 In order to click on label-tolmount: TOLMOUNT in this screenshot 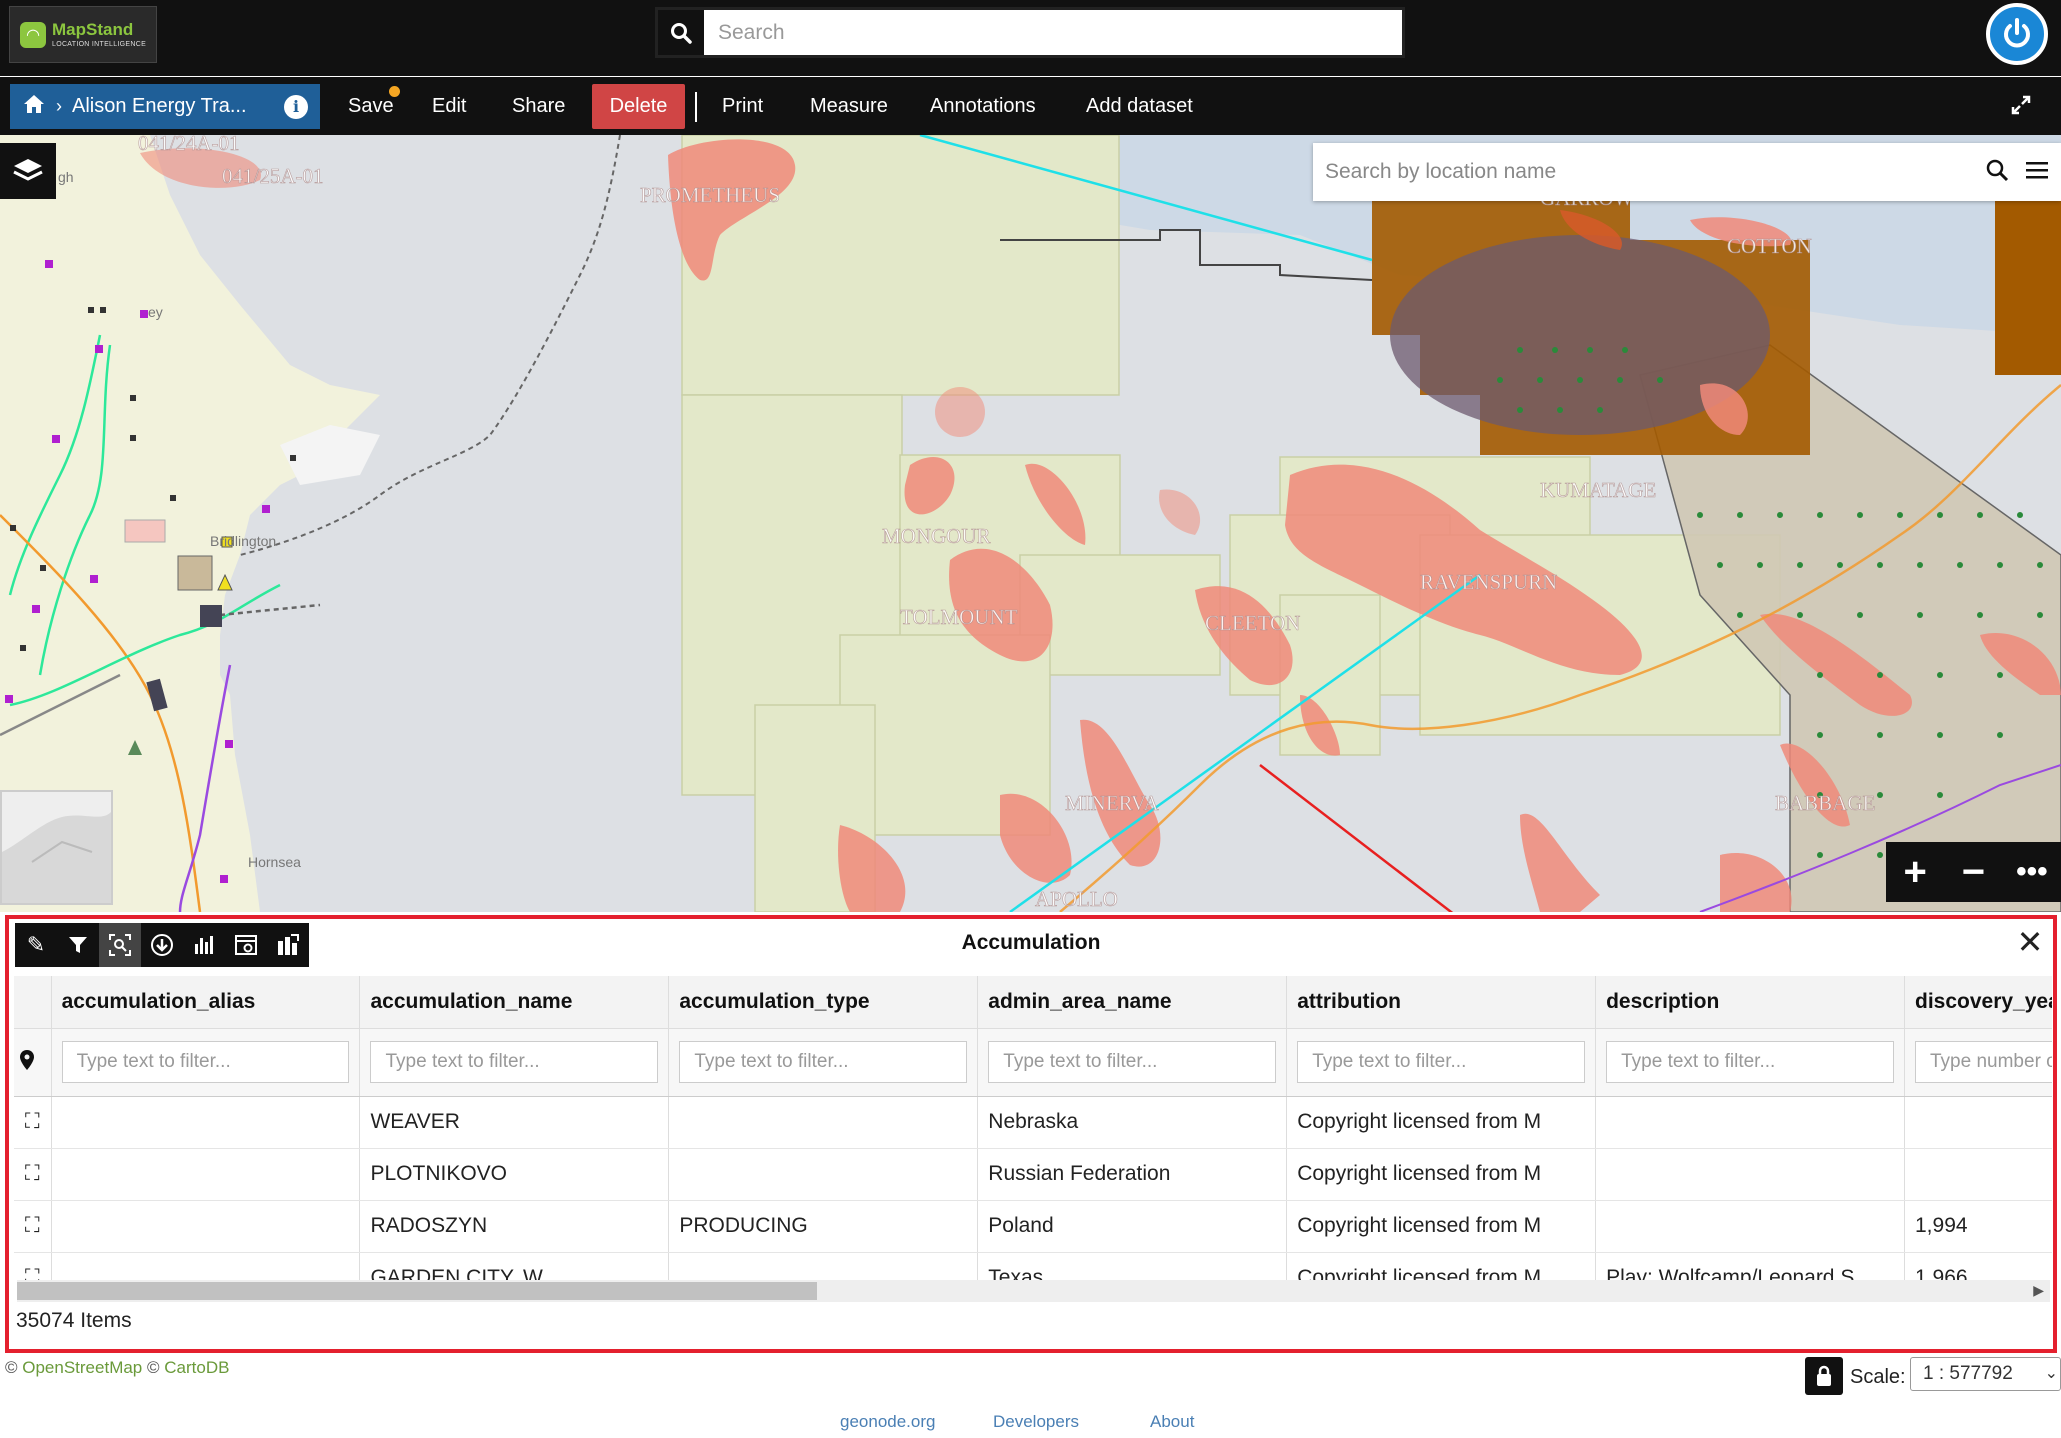, I will do `click(959, 617)`.